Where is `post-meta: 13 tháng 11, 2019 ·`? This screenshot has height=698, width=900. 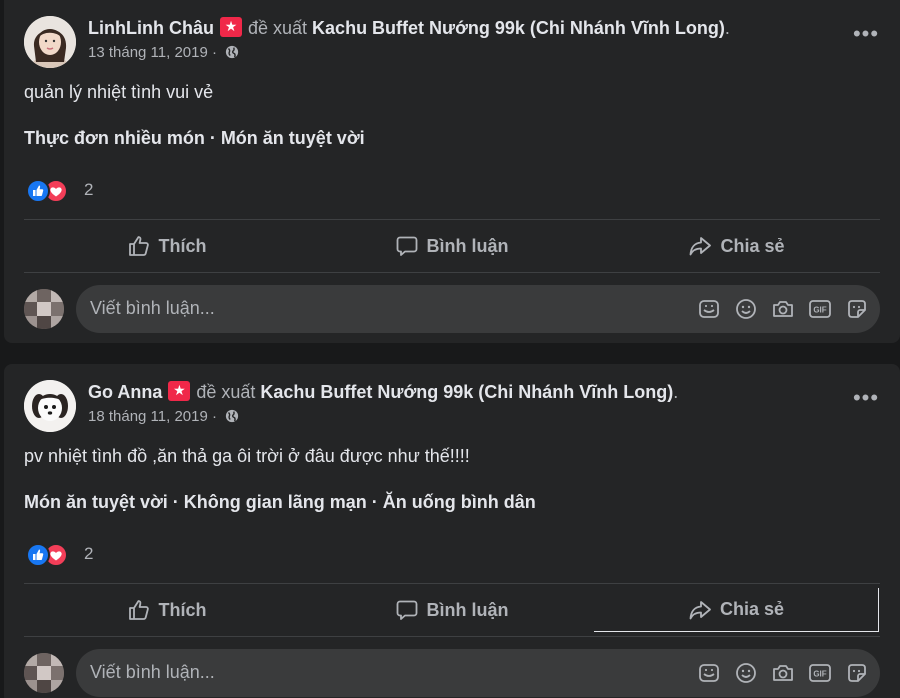
post-meta: 13 tháng 11, 2019 · is located at coordinates (163, 52).